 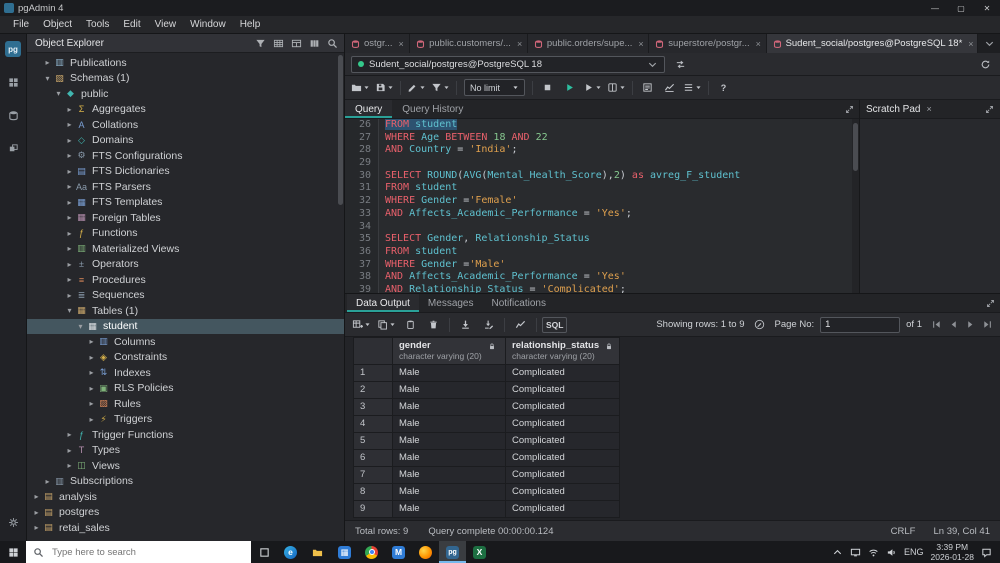 I want to click on expand-output-icon, so click(x=990, y=303).